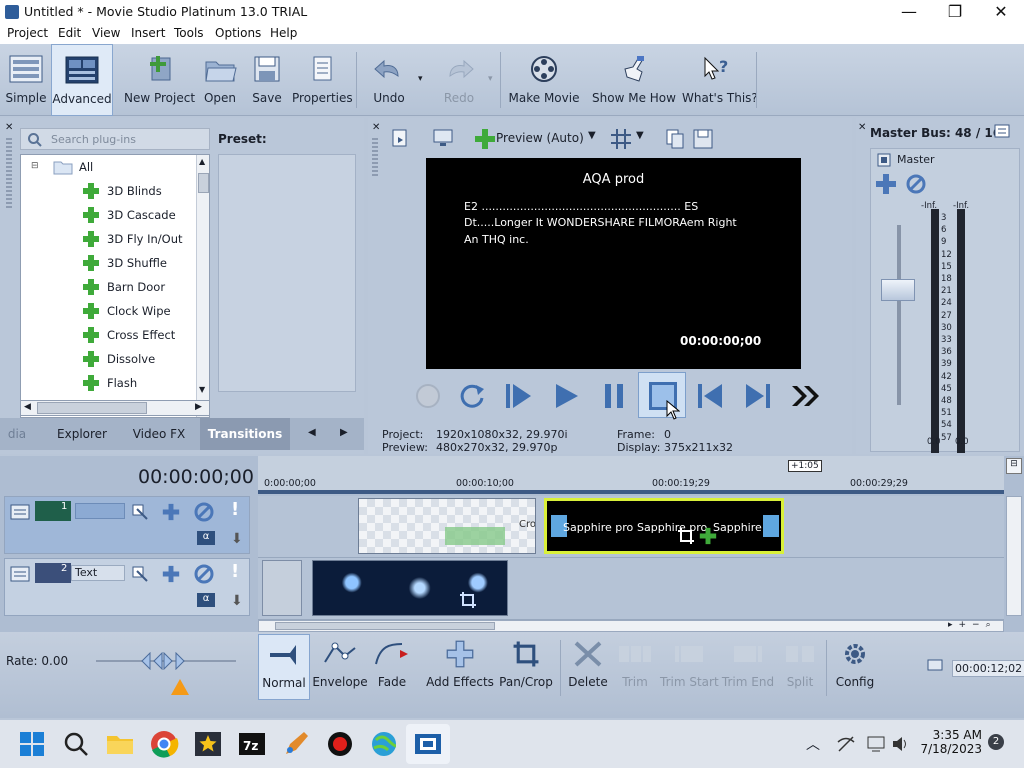 The height and width of the screenshot is (768, 1024). What do you see at coordinates (884, 160) in the screenshot?
I see `master-properties-icon` at bounding box center [884, 160].